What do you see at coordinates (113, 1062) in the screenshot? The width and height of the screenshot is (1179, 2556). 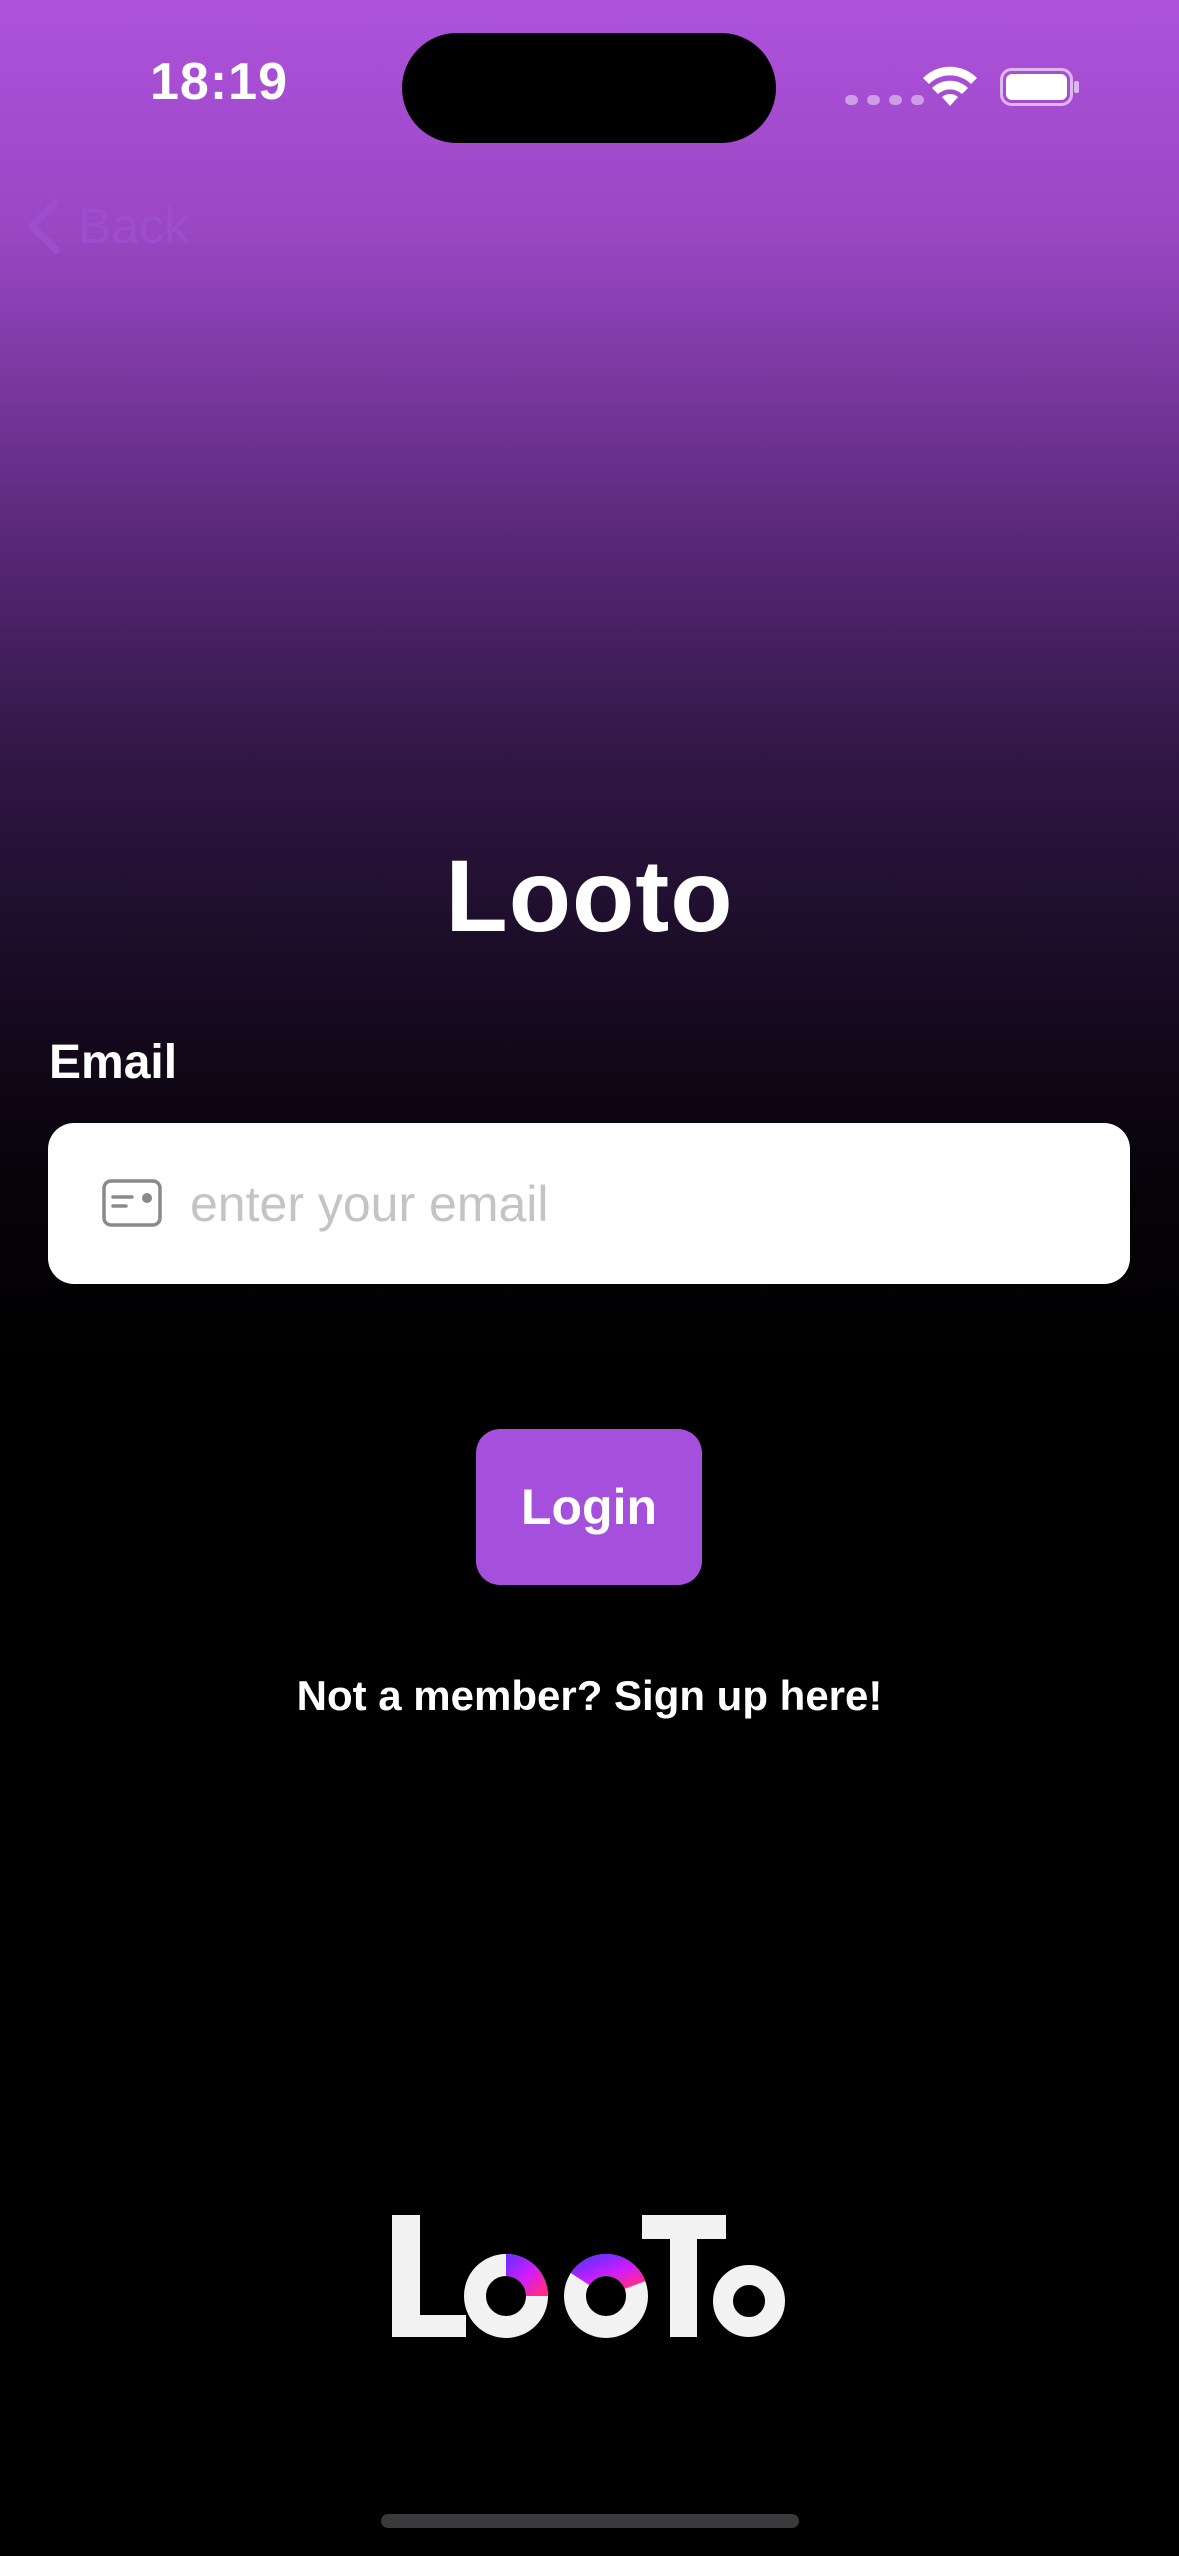 I see `email-label: Email` at bounding box center [113, 1062].